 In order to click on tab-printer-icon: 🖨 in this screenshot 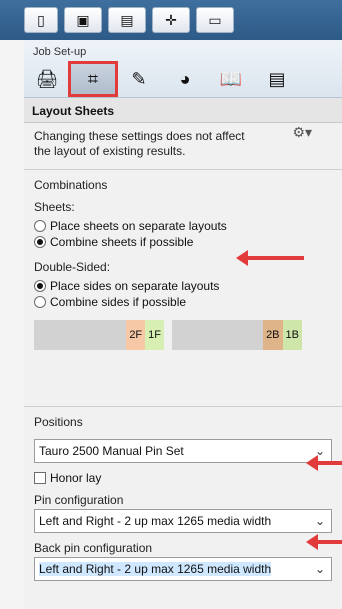, I will do `click(47, 79)`.